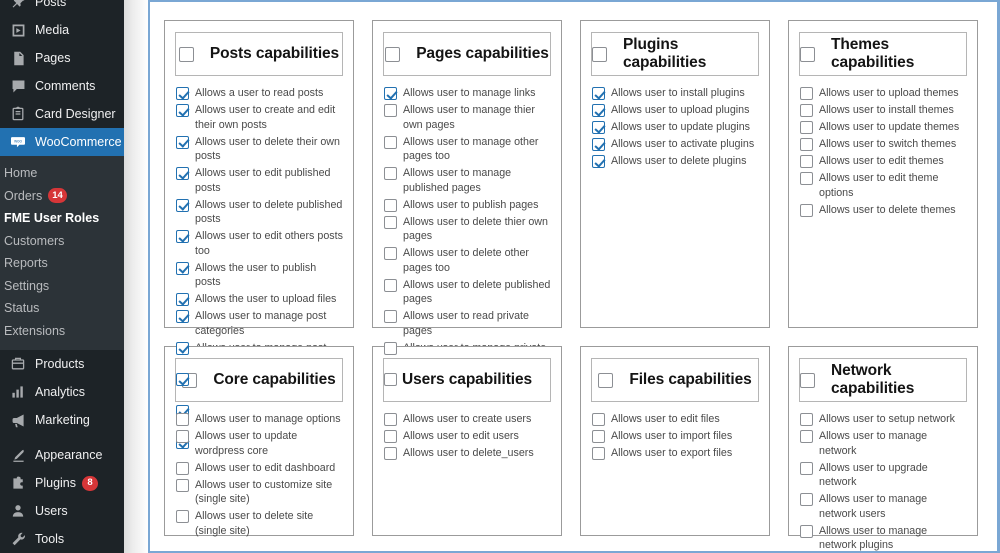 The image size is (1000, 553). What do you see at coordinates (883, 127) in the screenshot?
I see `capability-row: Allows user to update themes` at bounding box center [883, 127].